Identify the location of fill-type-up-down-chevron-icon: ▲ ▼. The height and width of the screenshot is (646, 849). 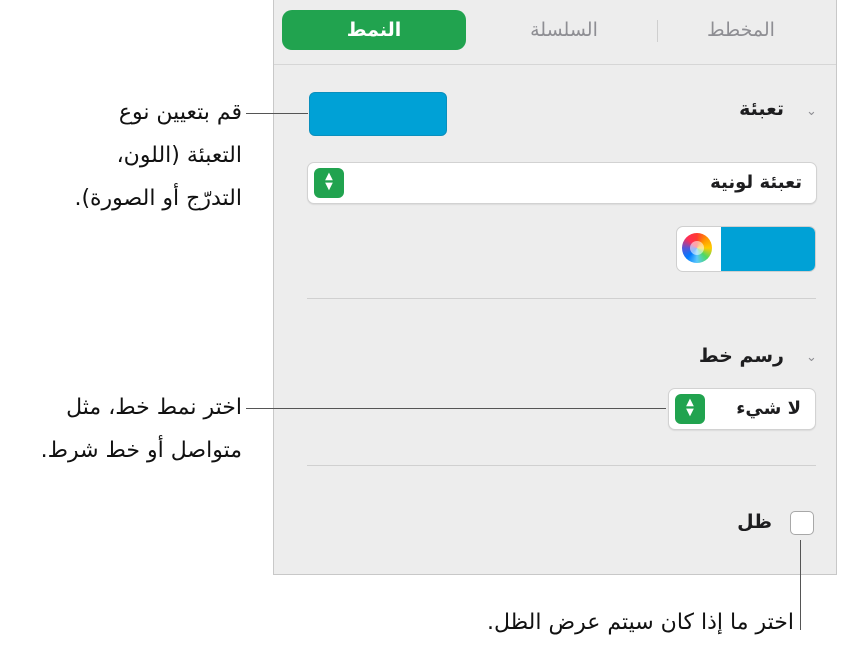
(329, 183).